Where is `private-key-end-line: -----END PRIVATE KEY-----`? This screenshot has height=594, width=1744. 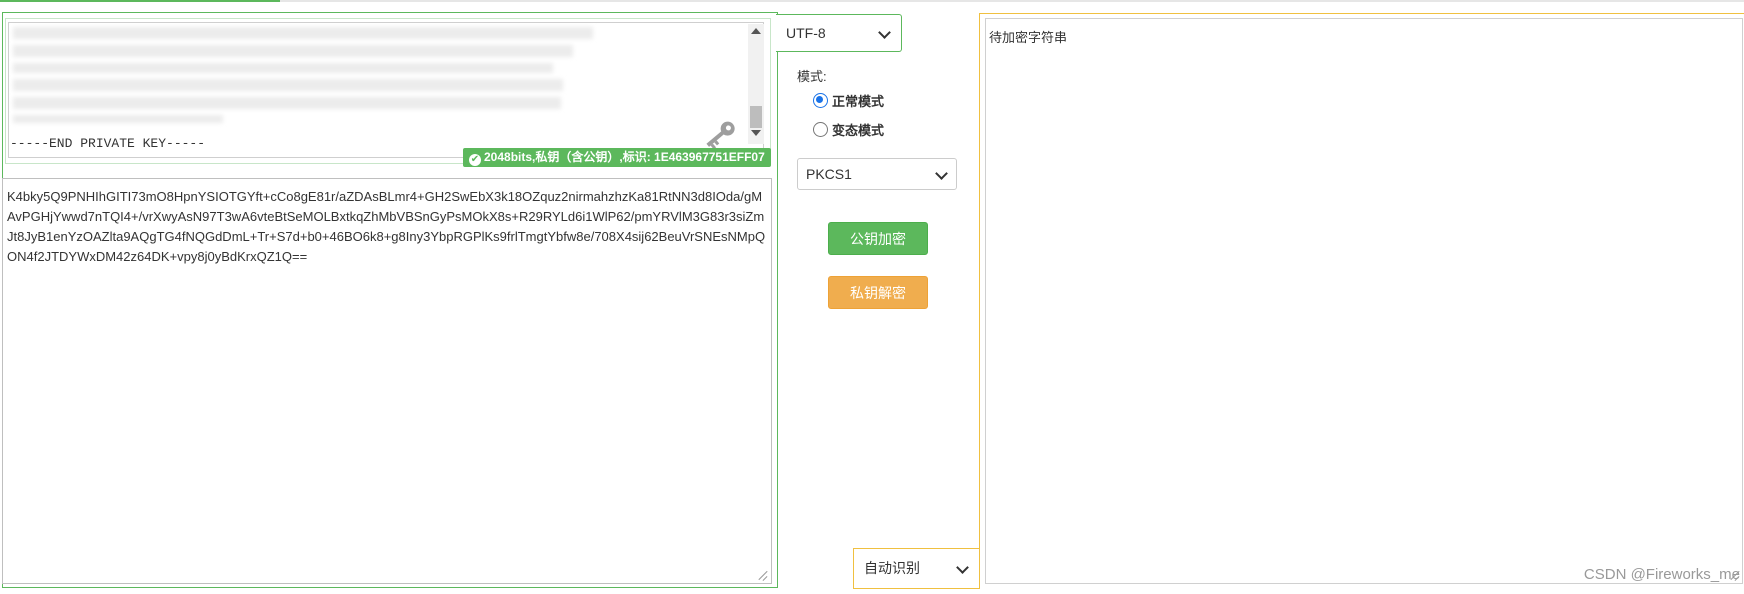 private-key-end-line: -----END PRIVATE KEY----- is located at coordinates (108, 143).